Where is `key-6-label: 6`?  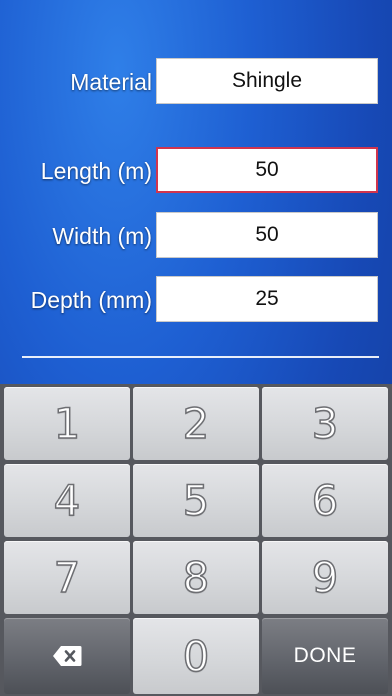
key-6-label: 6 is located at coordinates (325, 500).